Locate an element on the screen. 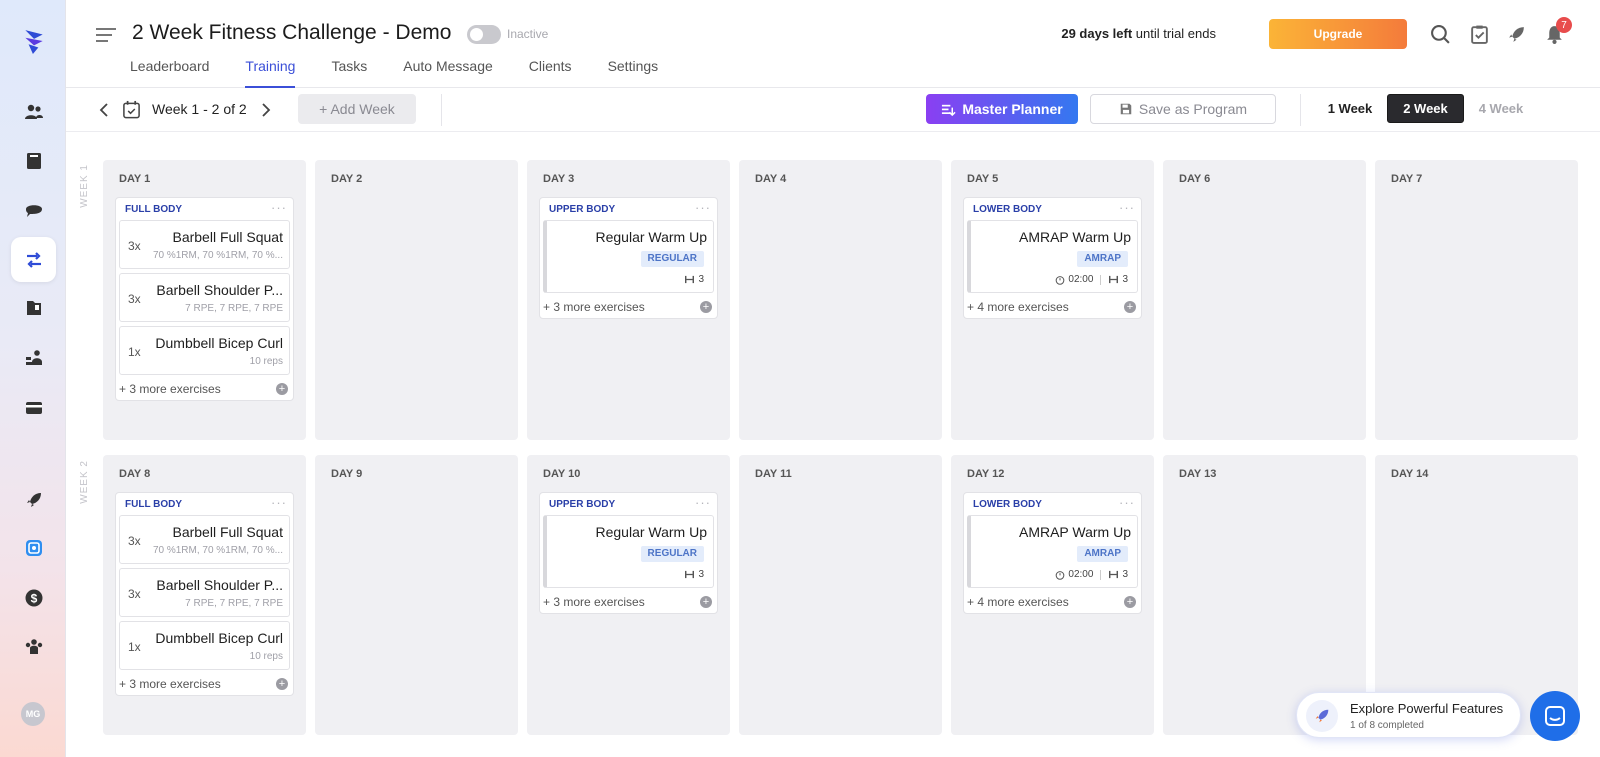 The width and height of the screenshot is (1600, 757). day-cell: DAY 2 is located at coordinates (416, 300).